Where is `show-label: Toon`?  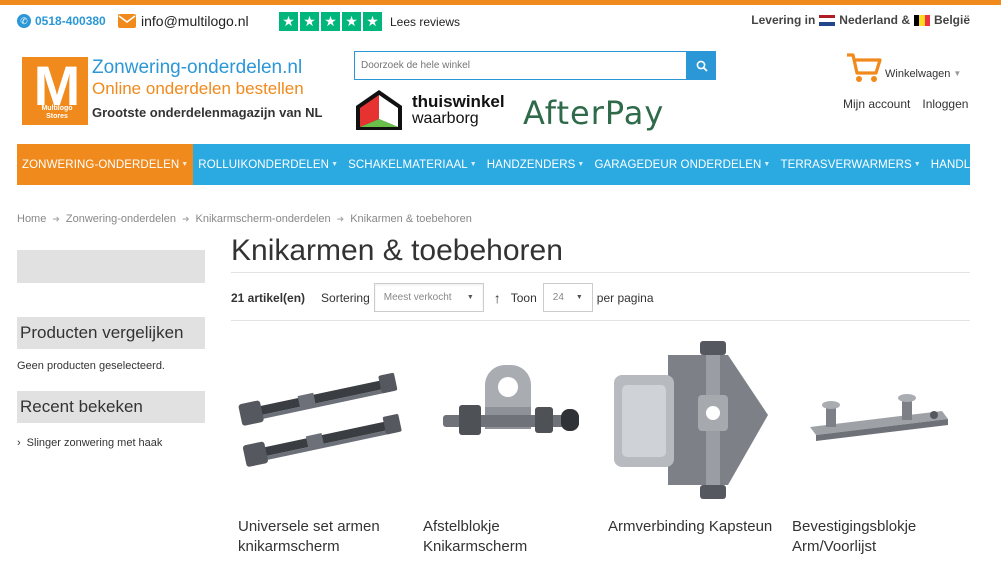 show-label: Toon is located at coordinates (523, 297).